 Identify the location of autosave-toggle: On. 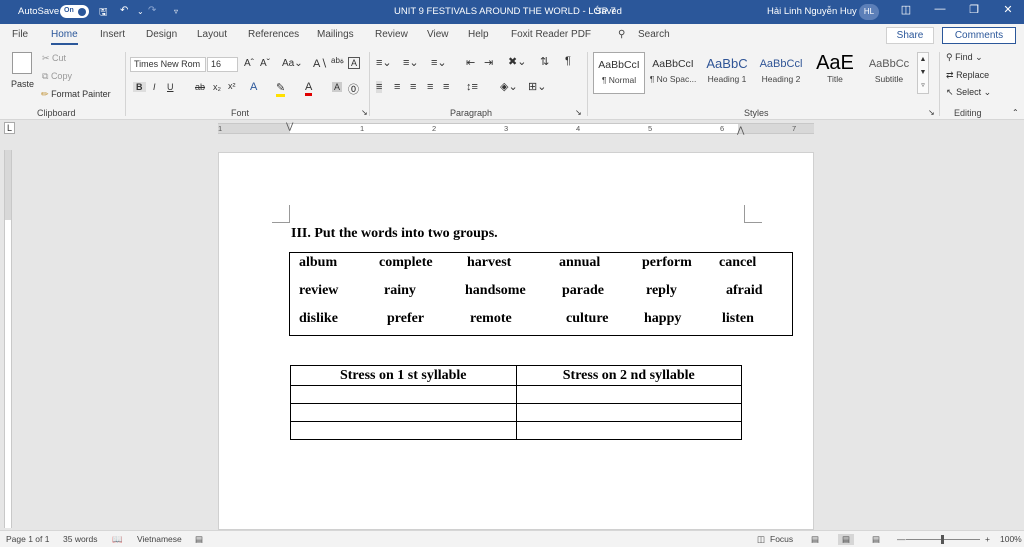
(74, 11).